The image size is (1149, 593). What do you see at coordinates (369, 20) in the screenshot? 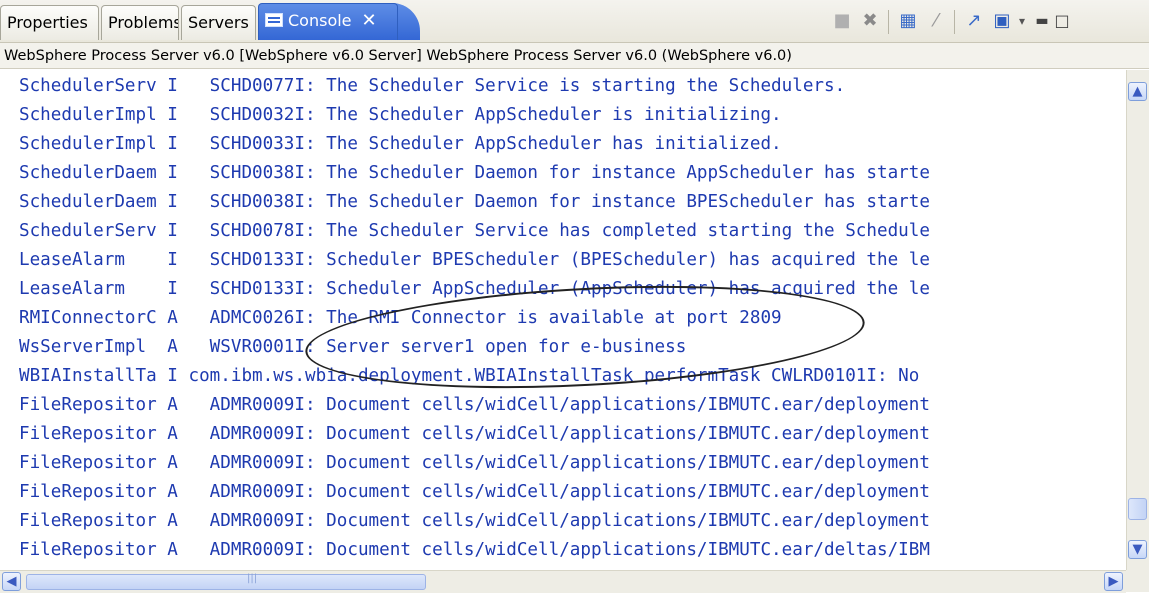
I see `close-icon: ✕` at bounding box center [369, 20].